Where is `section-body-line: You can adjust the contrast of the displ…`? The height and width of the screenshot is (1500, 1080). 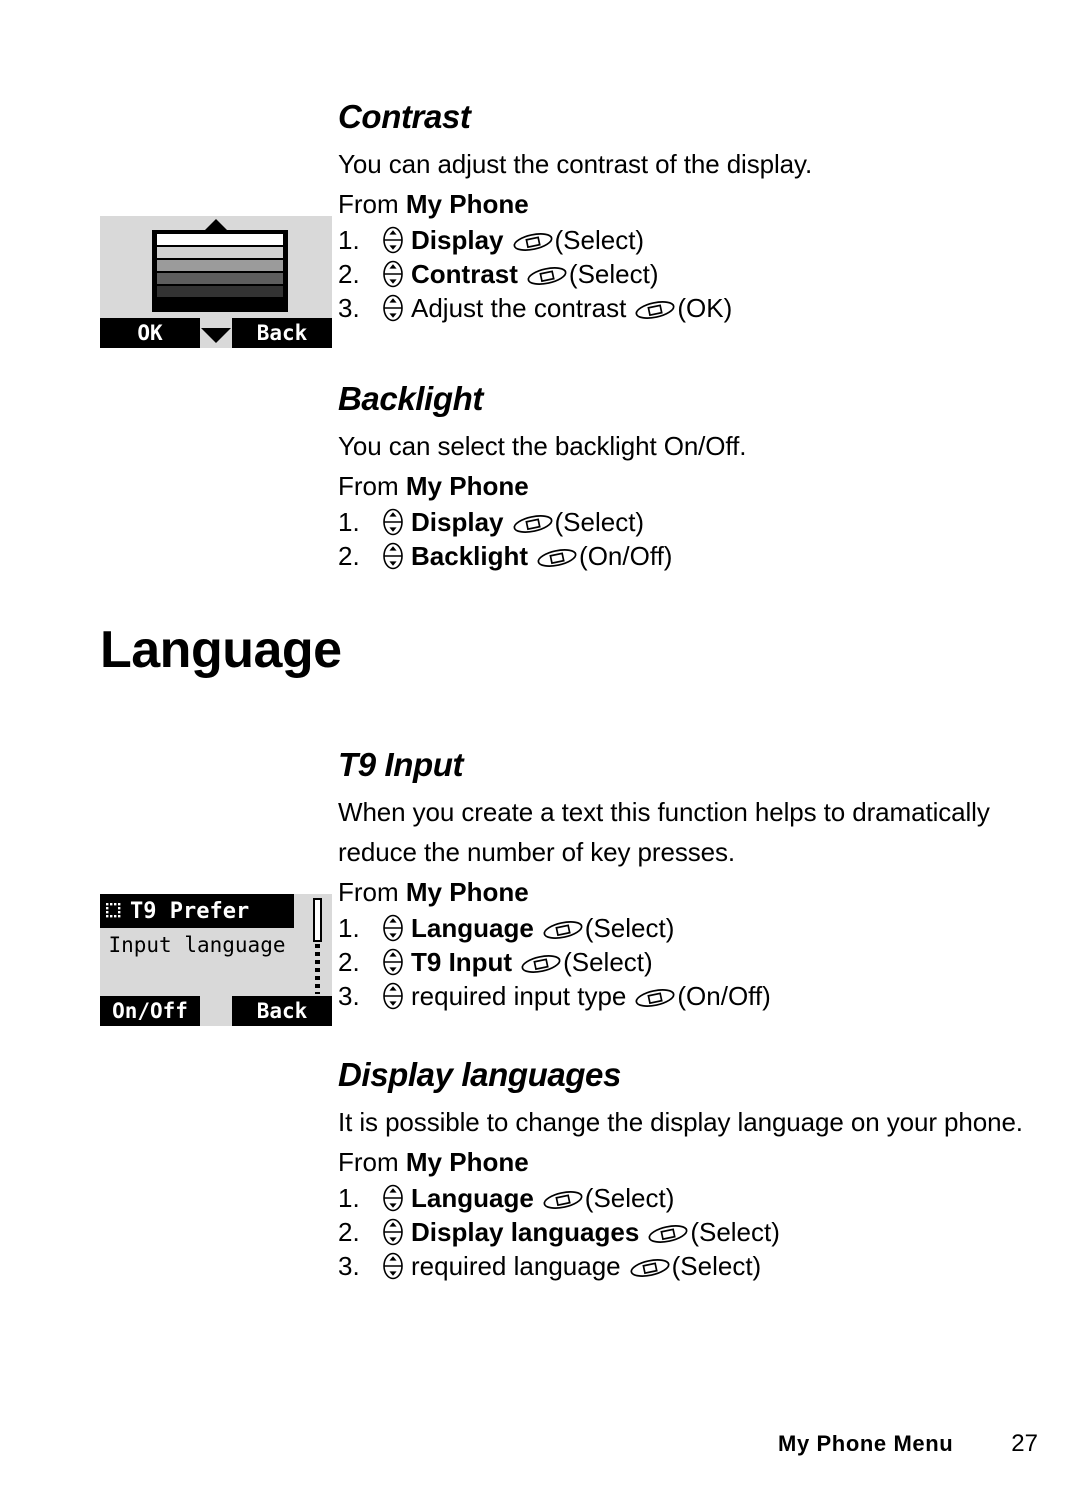 section-body-line: You can adjust the contrast of the displ… is located at coordinates (575, 163).